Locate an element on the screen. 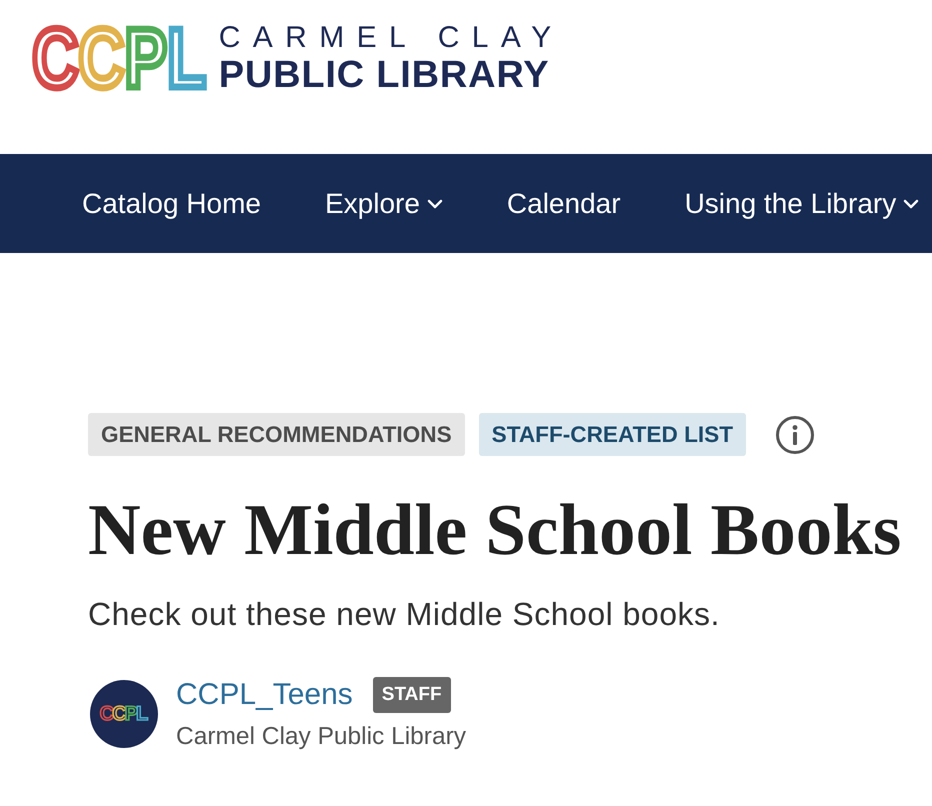  tag-label: STAFF-CREATED LIST is located at coordinates (612, 434).